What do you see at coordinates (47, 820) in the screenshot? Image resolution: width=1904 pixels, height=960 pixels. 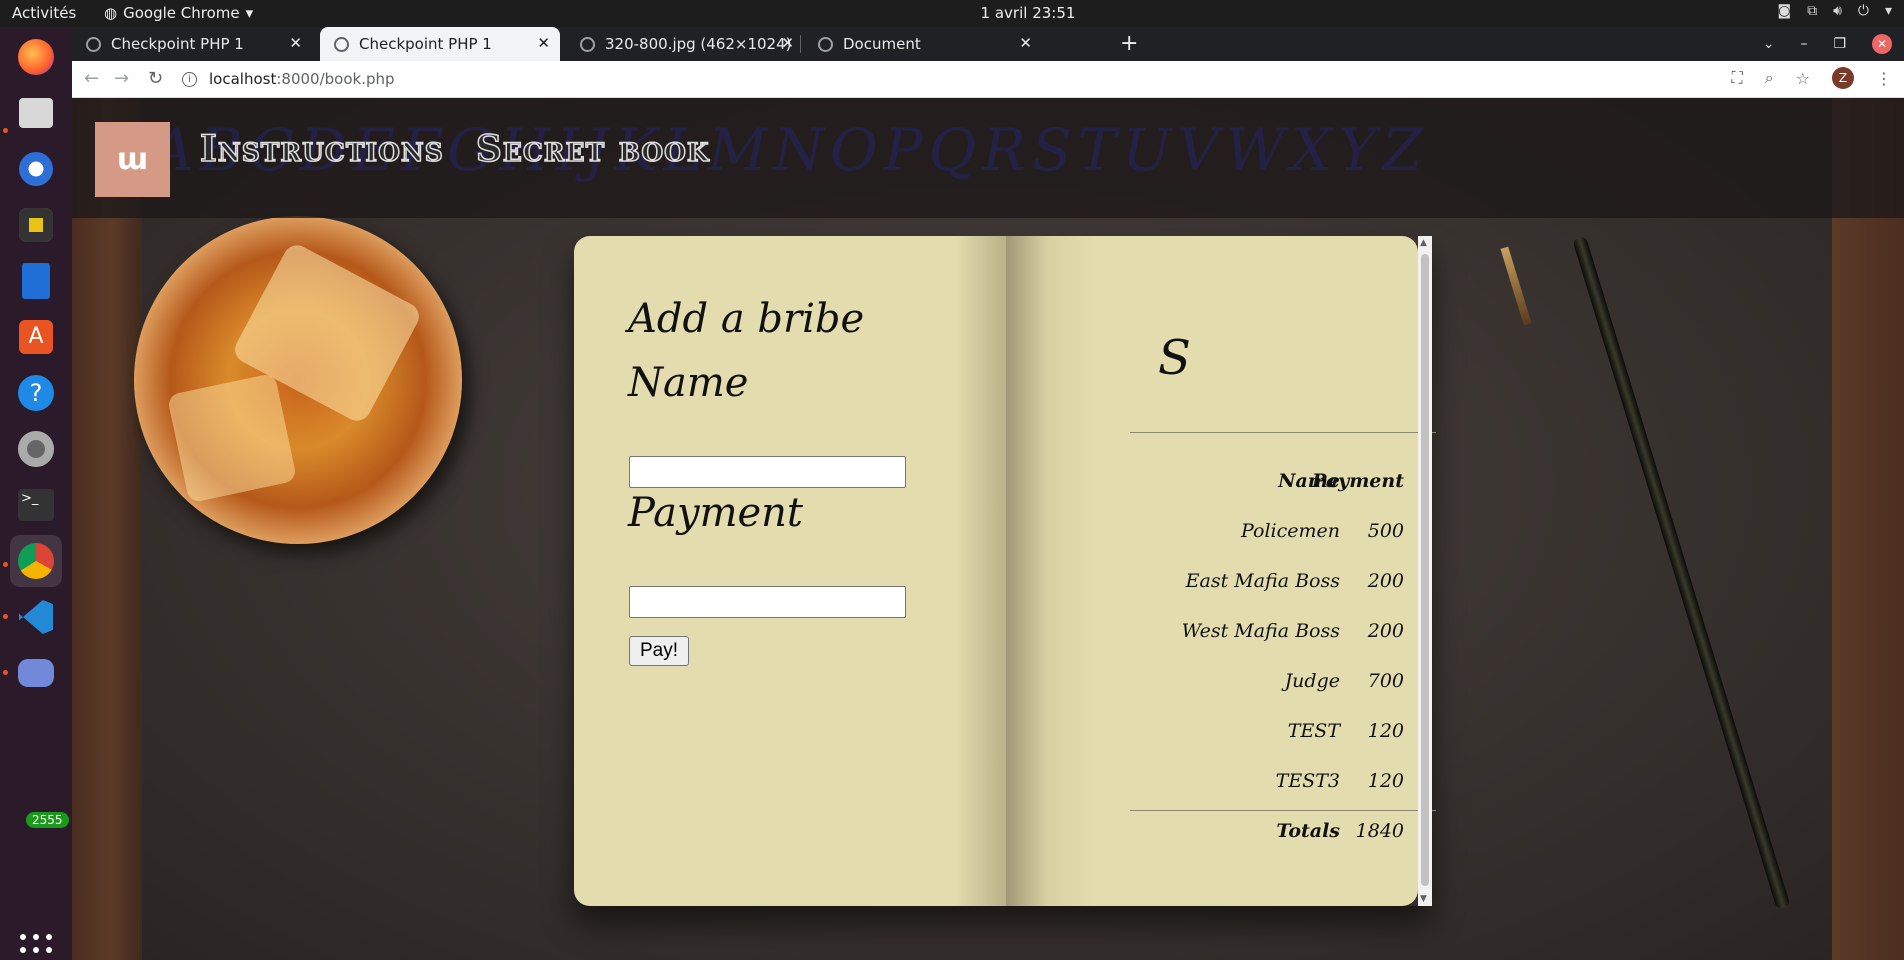 I see `notification-badge: 2555` at bounding box center [47, 820].